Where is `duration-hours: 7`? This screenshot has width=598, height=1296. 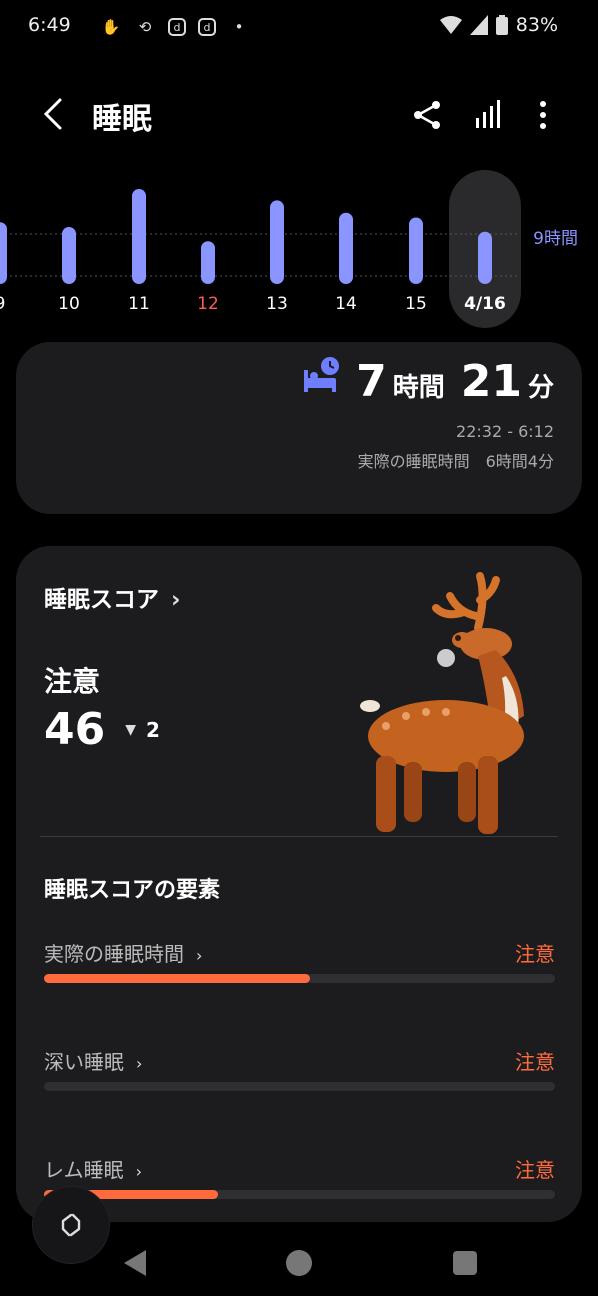
duration-hours: 7 is located at coordinates (371, 381).